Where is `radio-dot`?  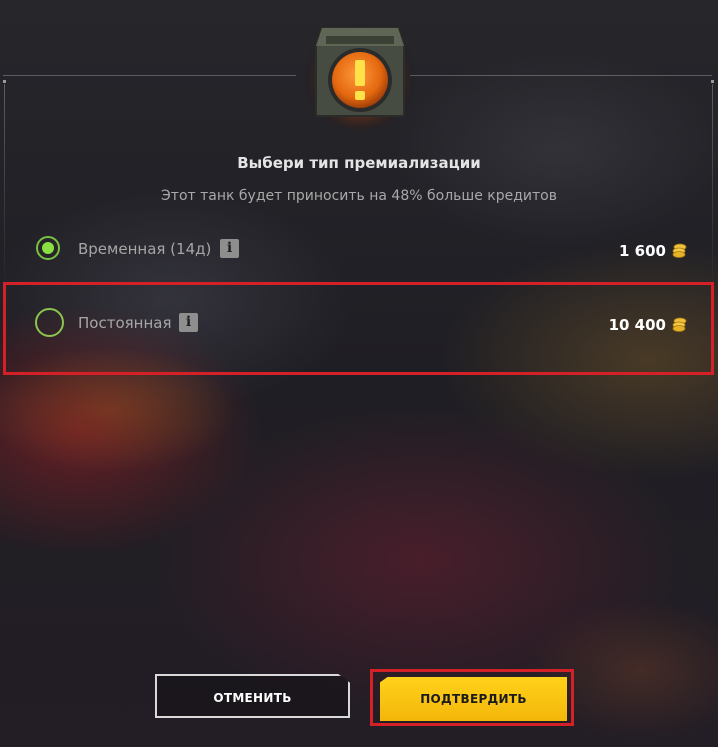
radio-dot is located at coordinates (48, 248).